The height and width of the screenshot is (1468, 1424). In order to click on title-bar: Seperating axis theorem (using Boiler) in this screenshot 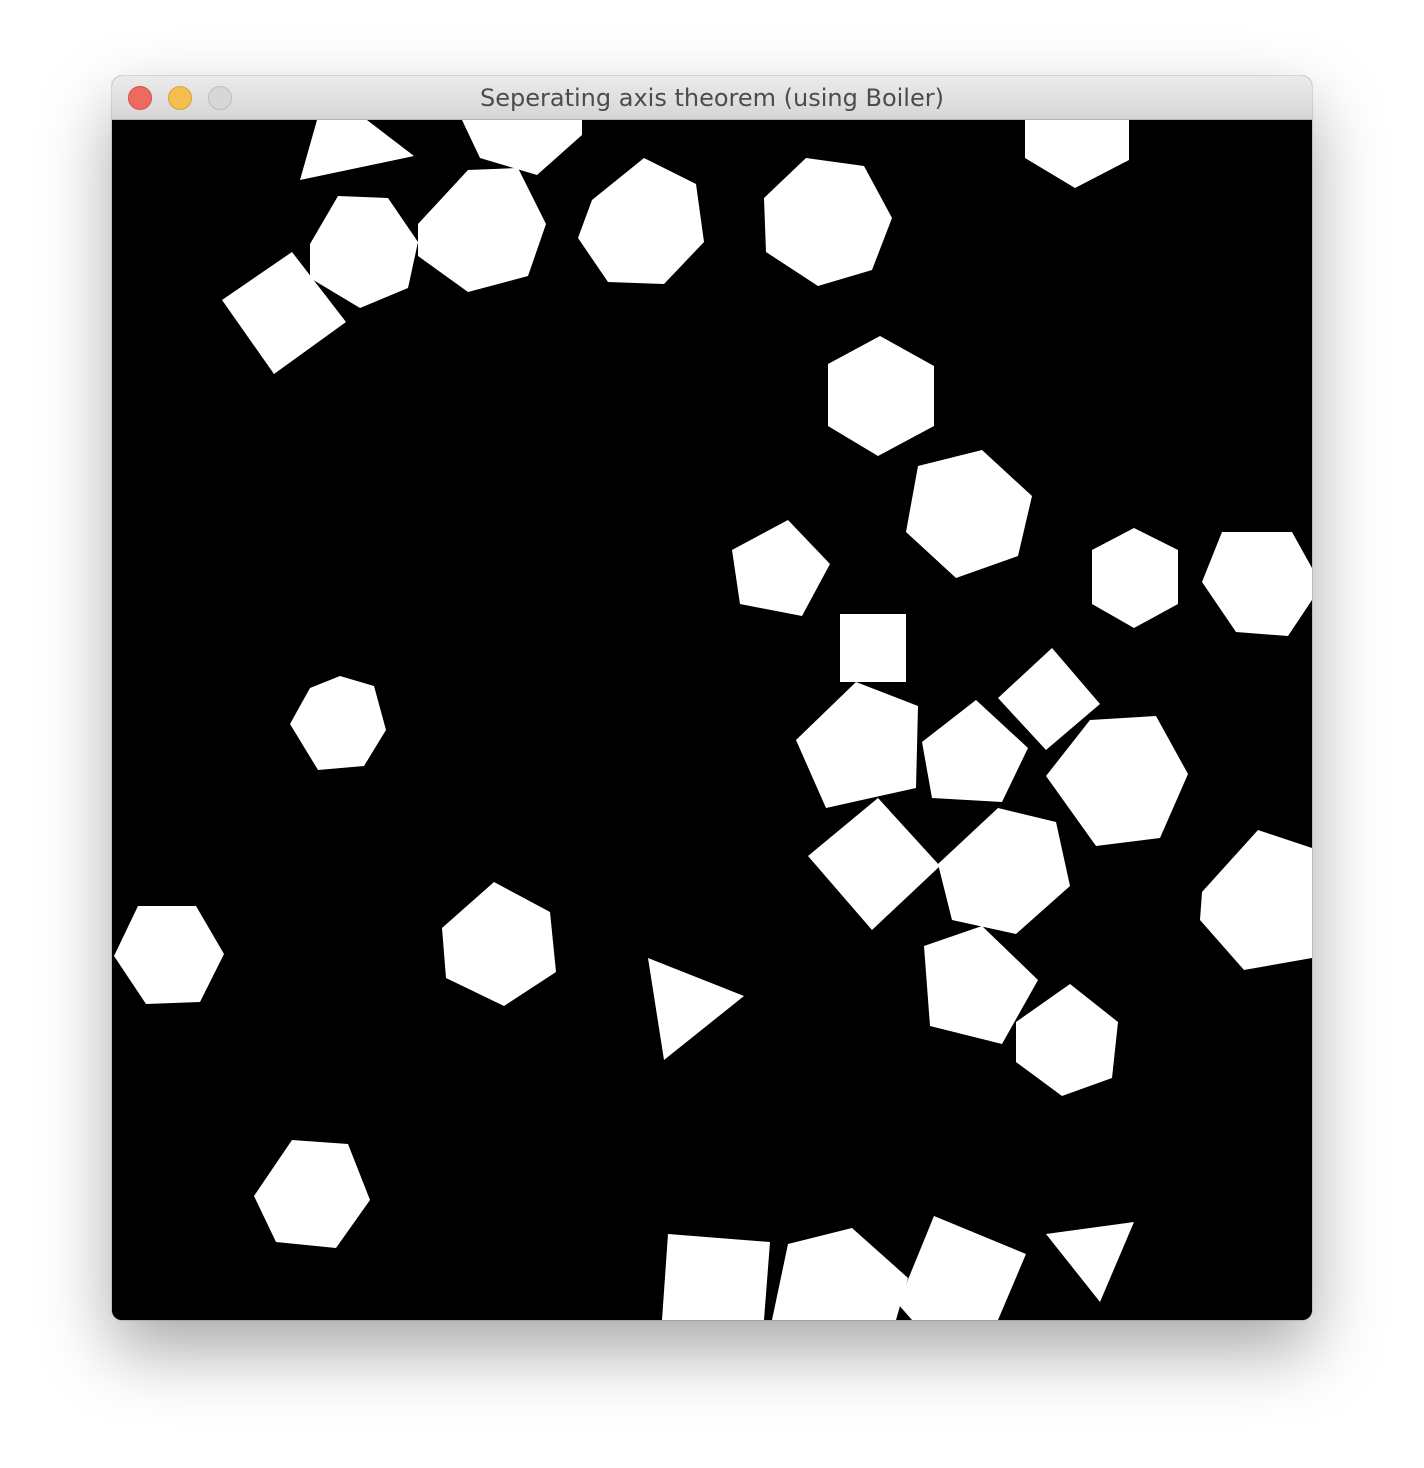, I will do `click(712, 98)`.